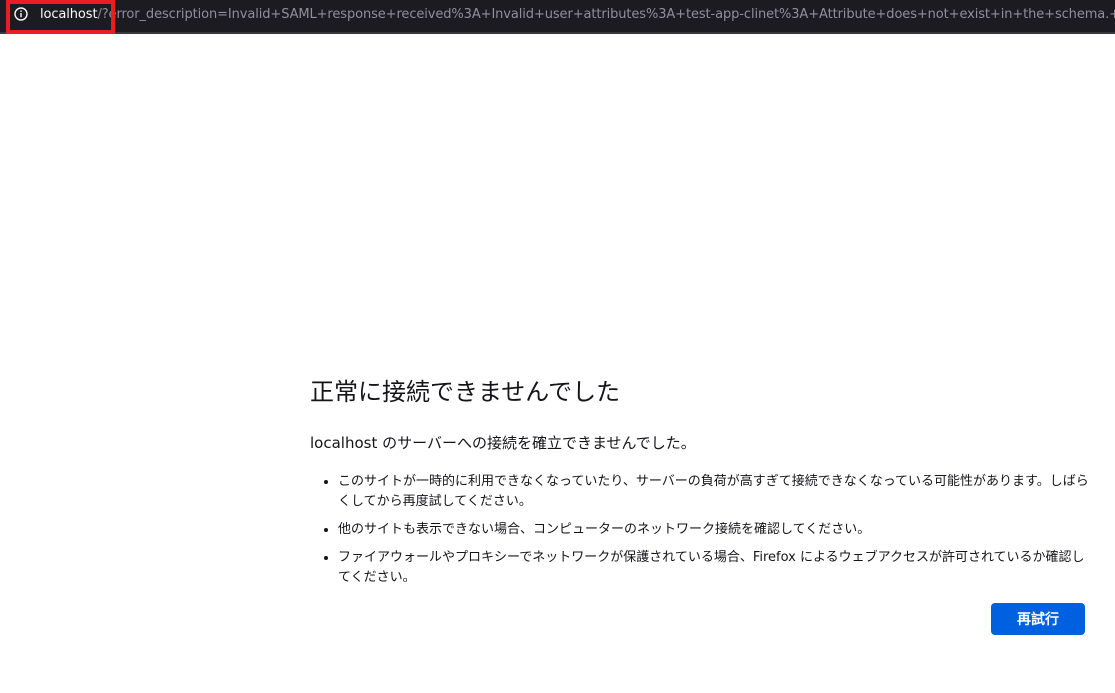 The image size is (1115, 693). What do you see at coordinates (21, 14) in the screenshot?
I see `info-icon` at bounding box center [21, 14].